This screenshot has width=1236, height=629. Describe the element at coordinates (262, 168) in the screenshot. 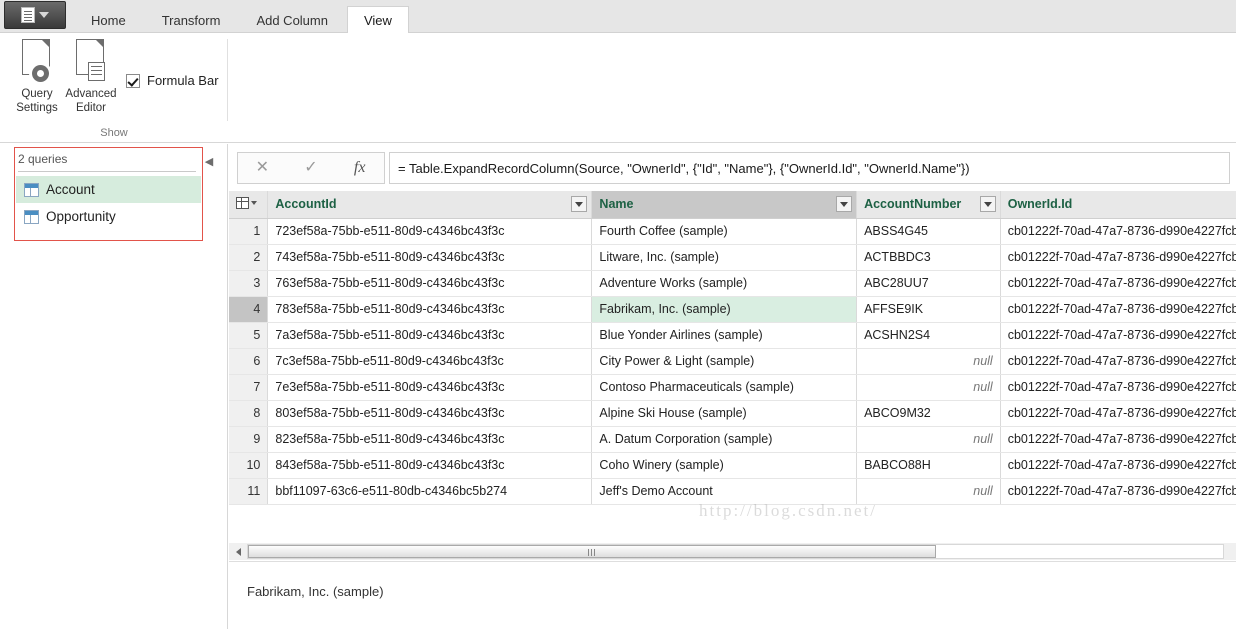

I see `close-icon: ✕` at that location.